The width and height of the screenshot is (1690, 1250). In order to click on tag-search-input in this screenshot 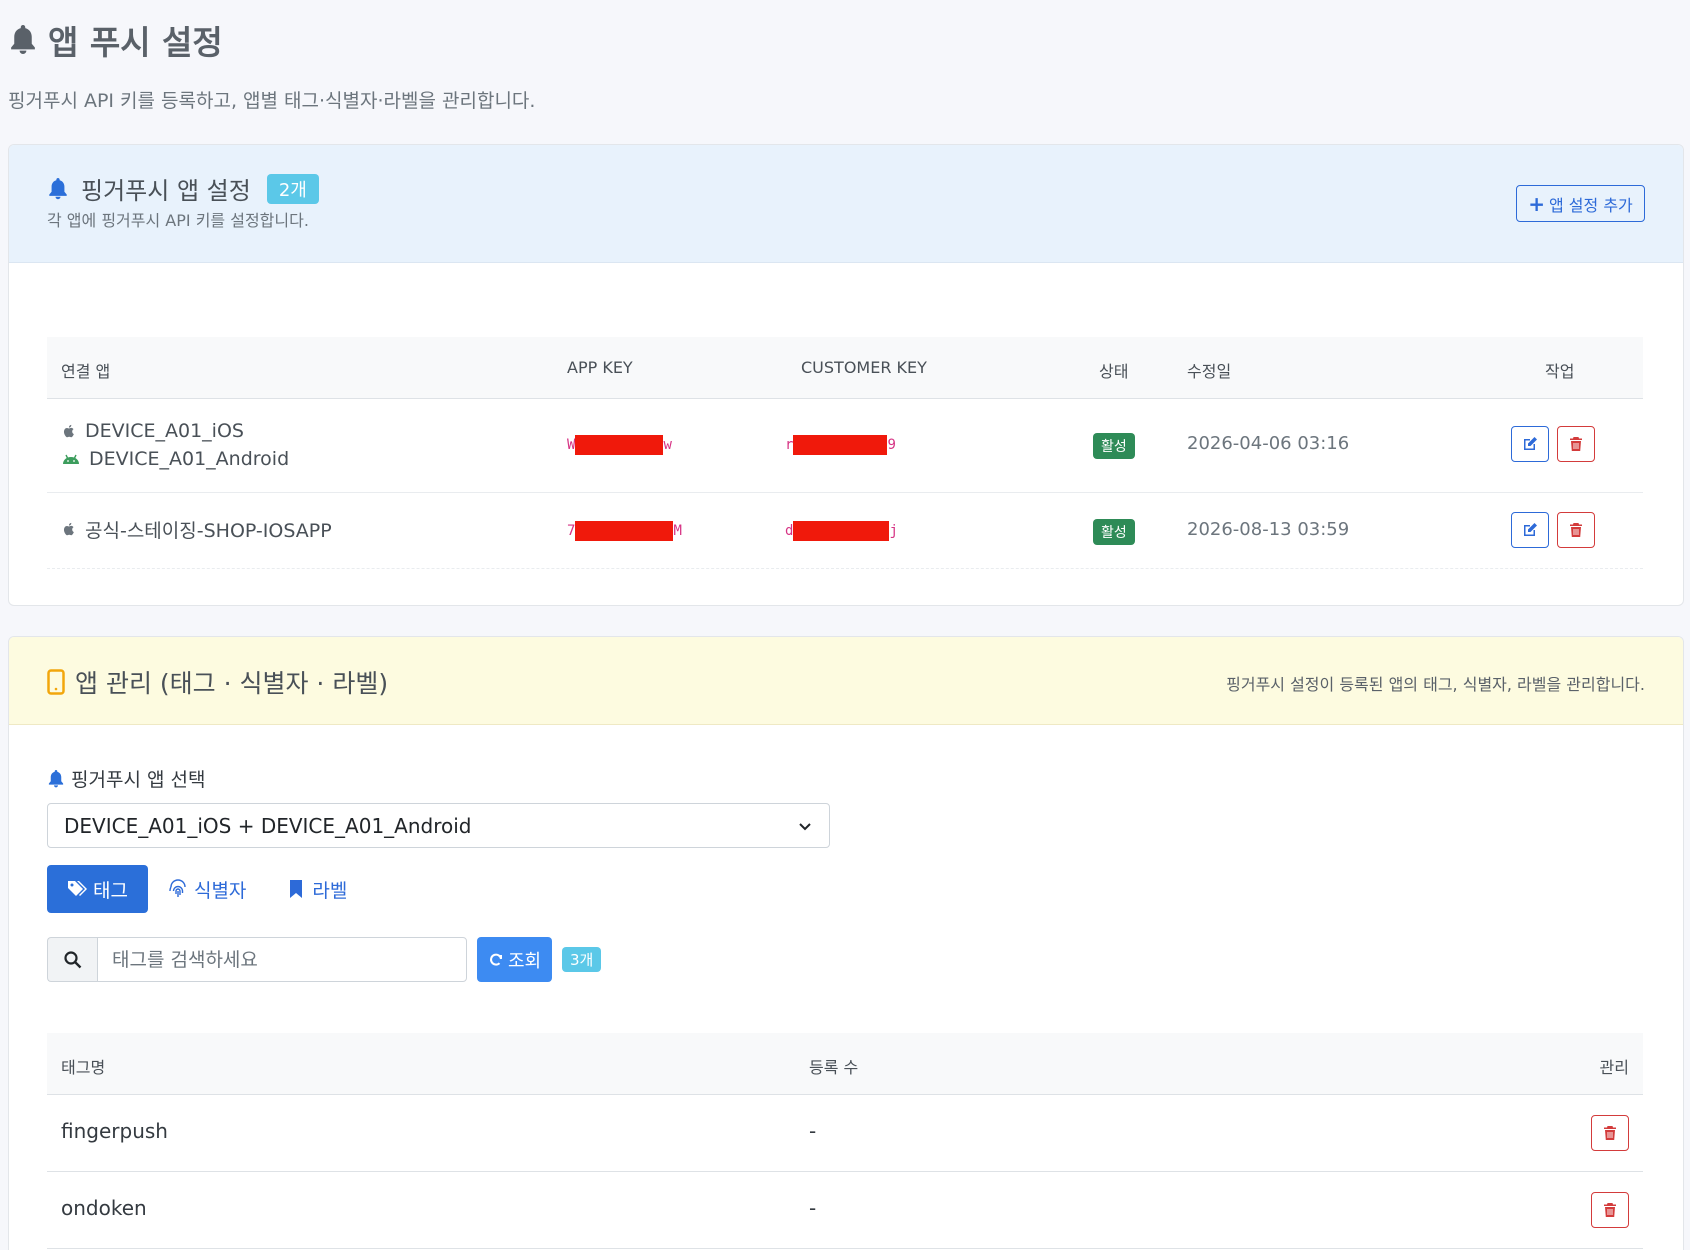, I will do `click(282, 959)`.